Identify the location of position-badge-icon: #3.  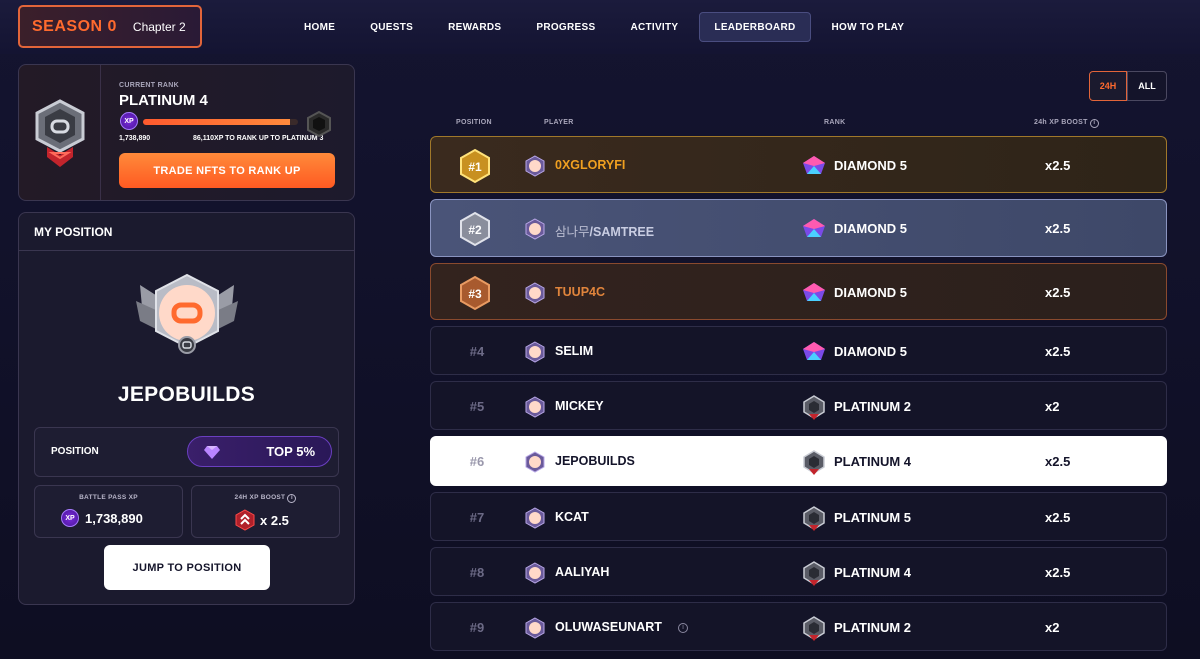
(475, 292).